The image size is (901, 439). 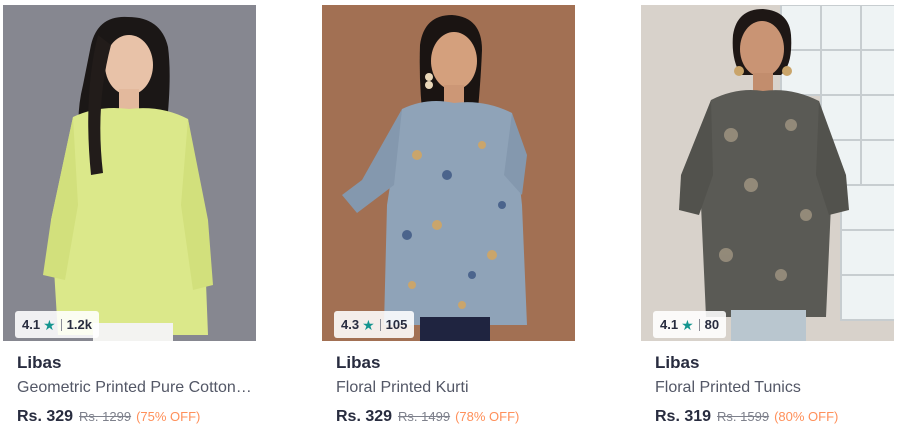 I want to click on price-row: Rs. 329 Rs. 1299 (75% OFF), so click(x=108, y=417).